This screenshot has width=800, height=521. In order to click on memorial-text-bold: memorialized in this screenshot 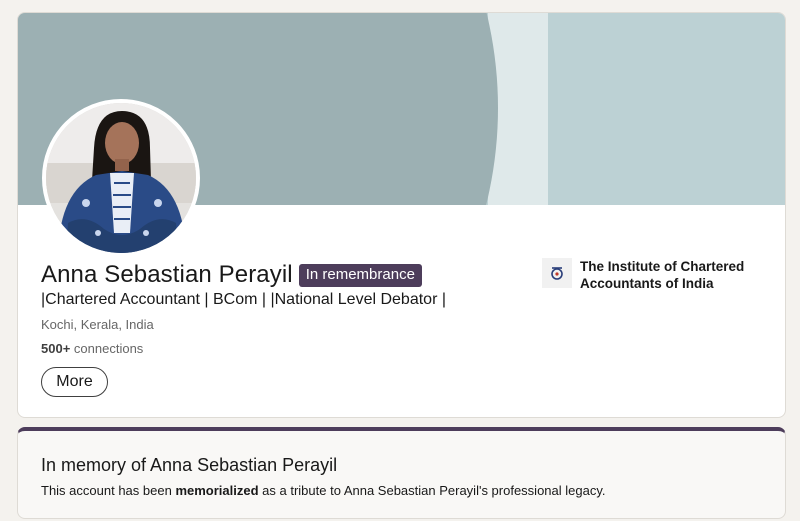, I will do `click(217, 490)`.